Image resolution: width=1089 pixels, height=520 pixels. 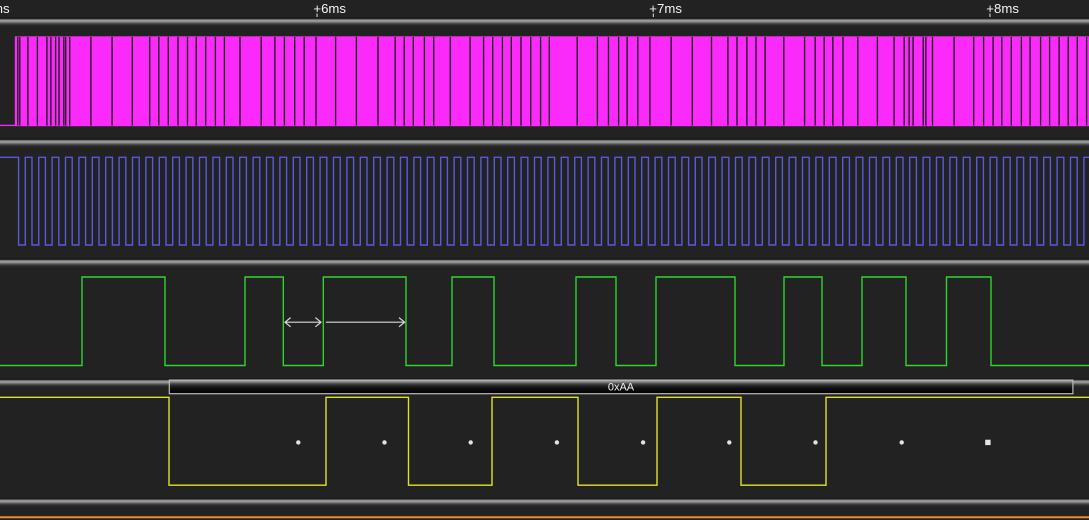 I want to click on svg-text: +8ms, so click(x=1002, y=8).